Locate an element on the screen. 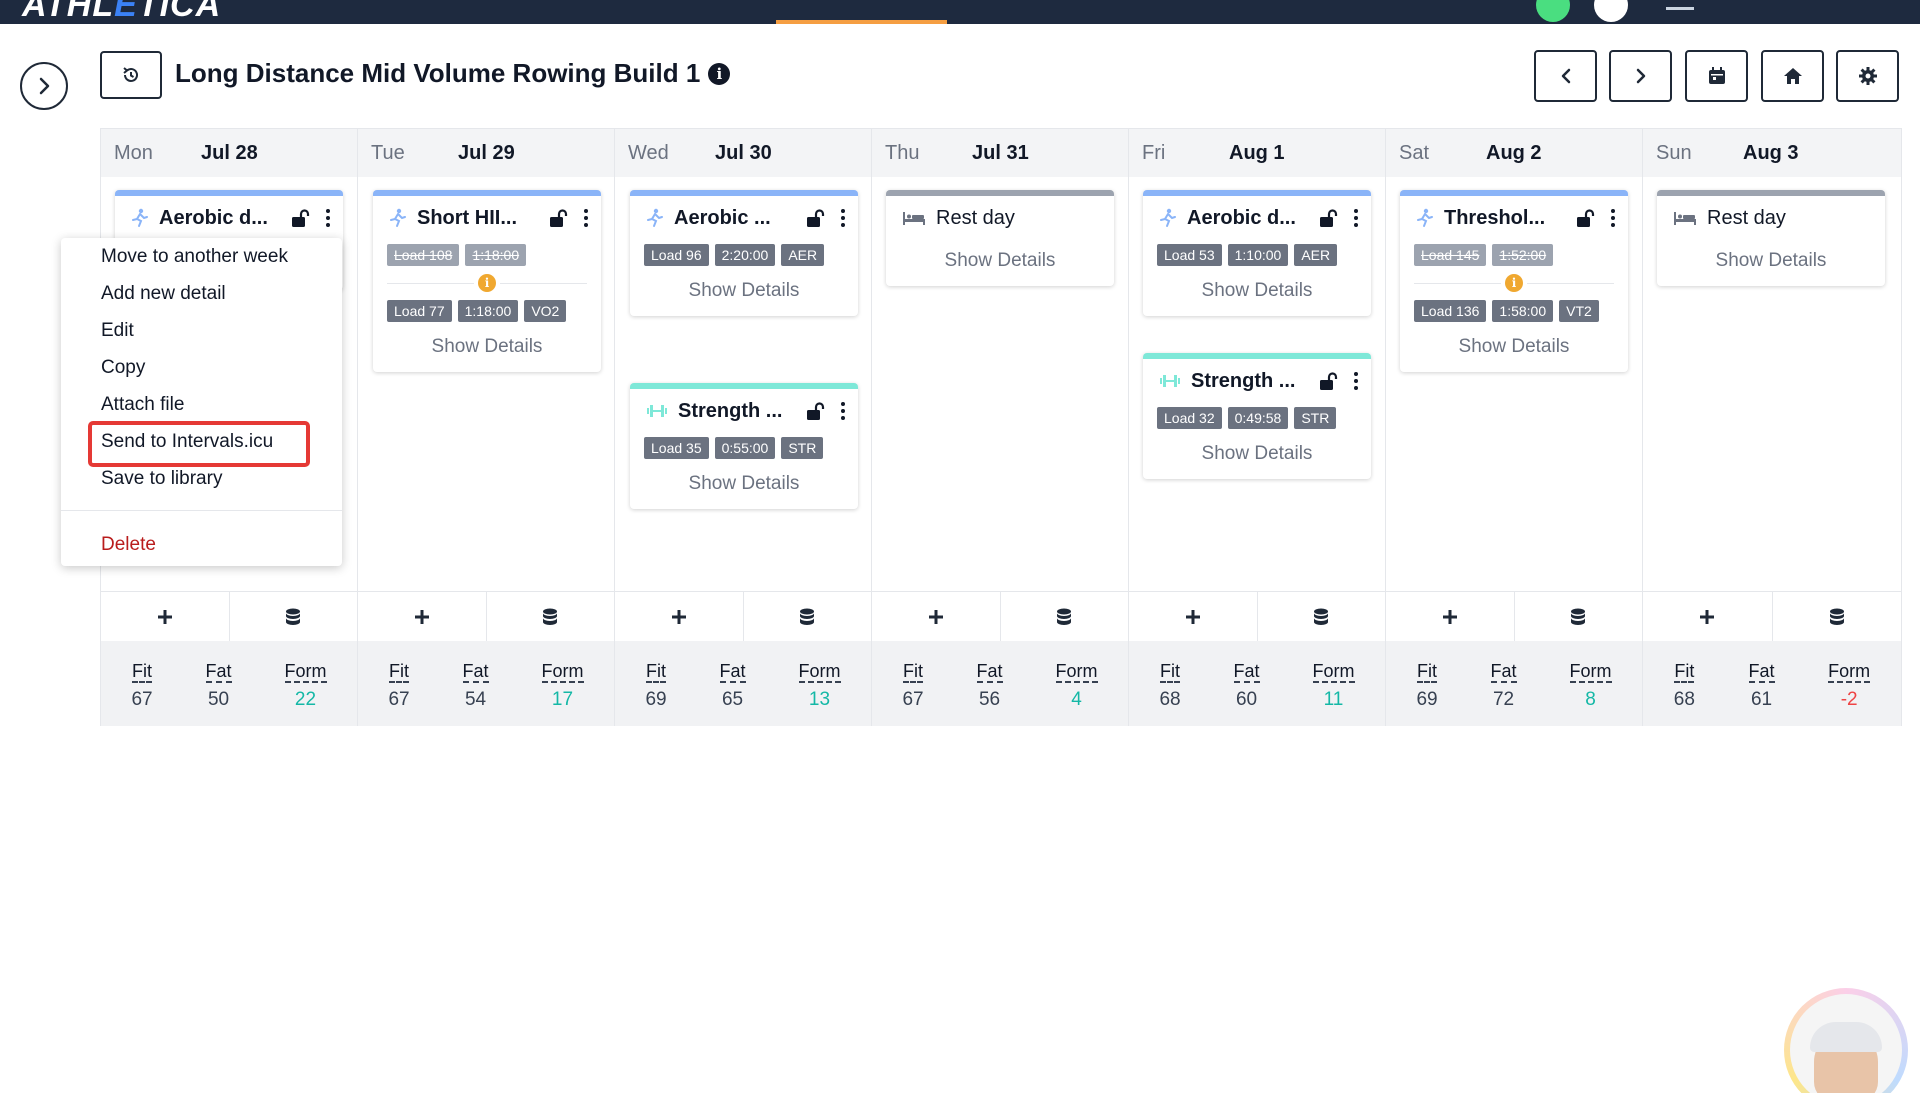  calendar-button is located at coordinates (1716, 76).